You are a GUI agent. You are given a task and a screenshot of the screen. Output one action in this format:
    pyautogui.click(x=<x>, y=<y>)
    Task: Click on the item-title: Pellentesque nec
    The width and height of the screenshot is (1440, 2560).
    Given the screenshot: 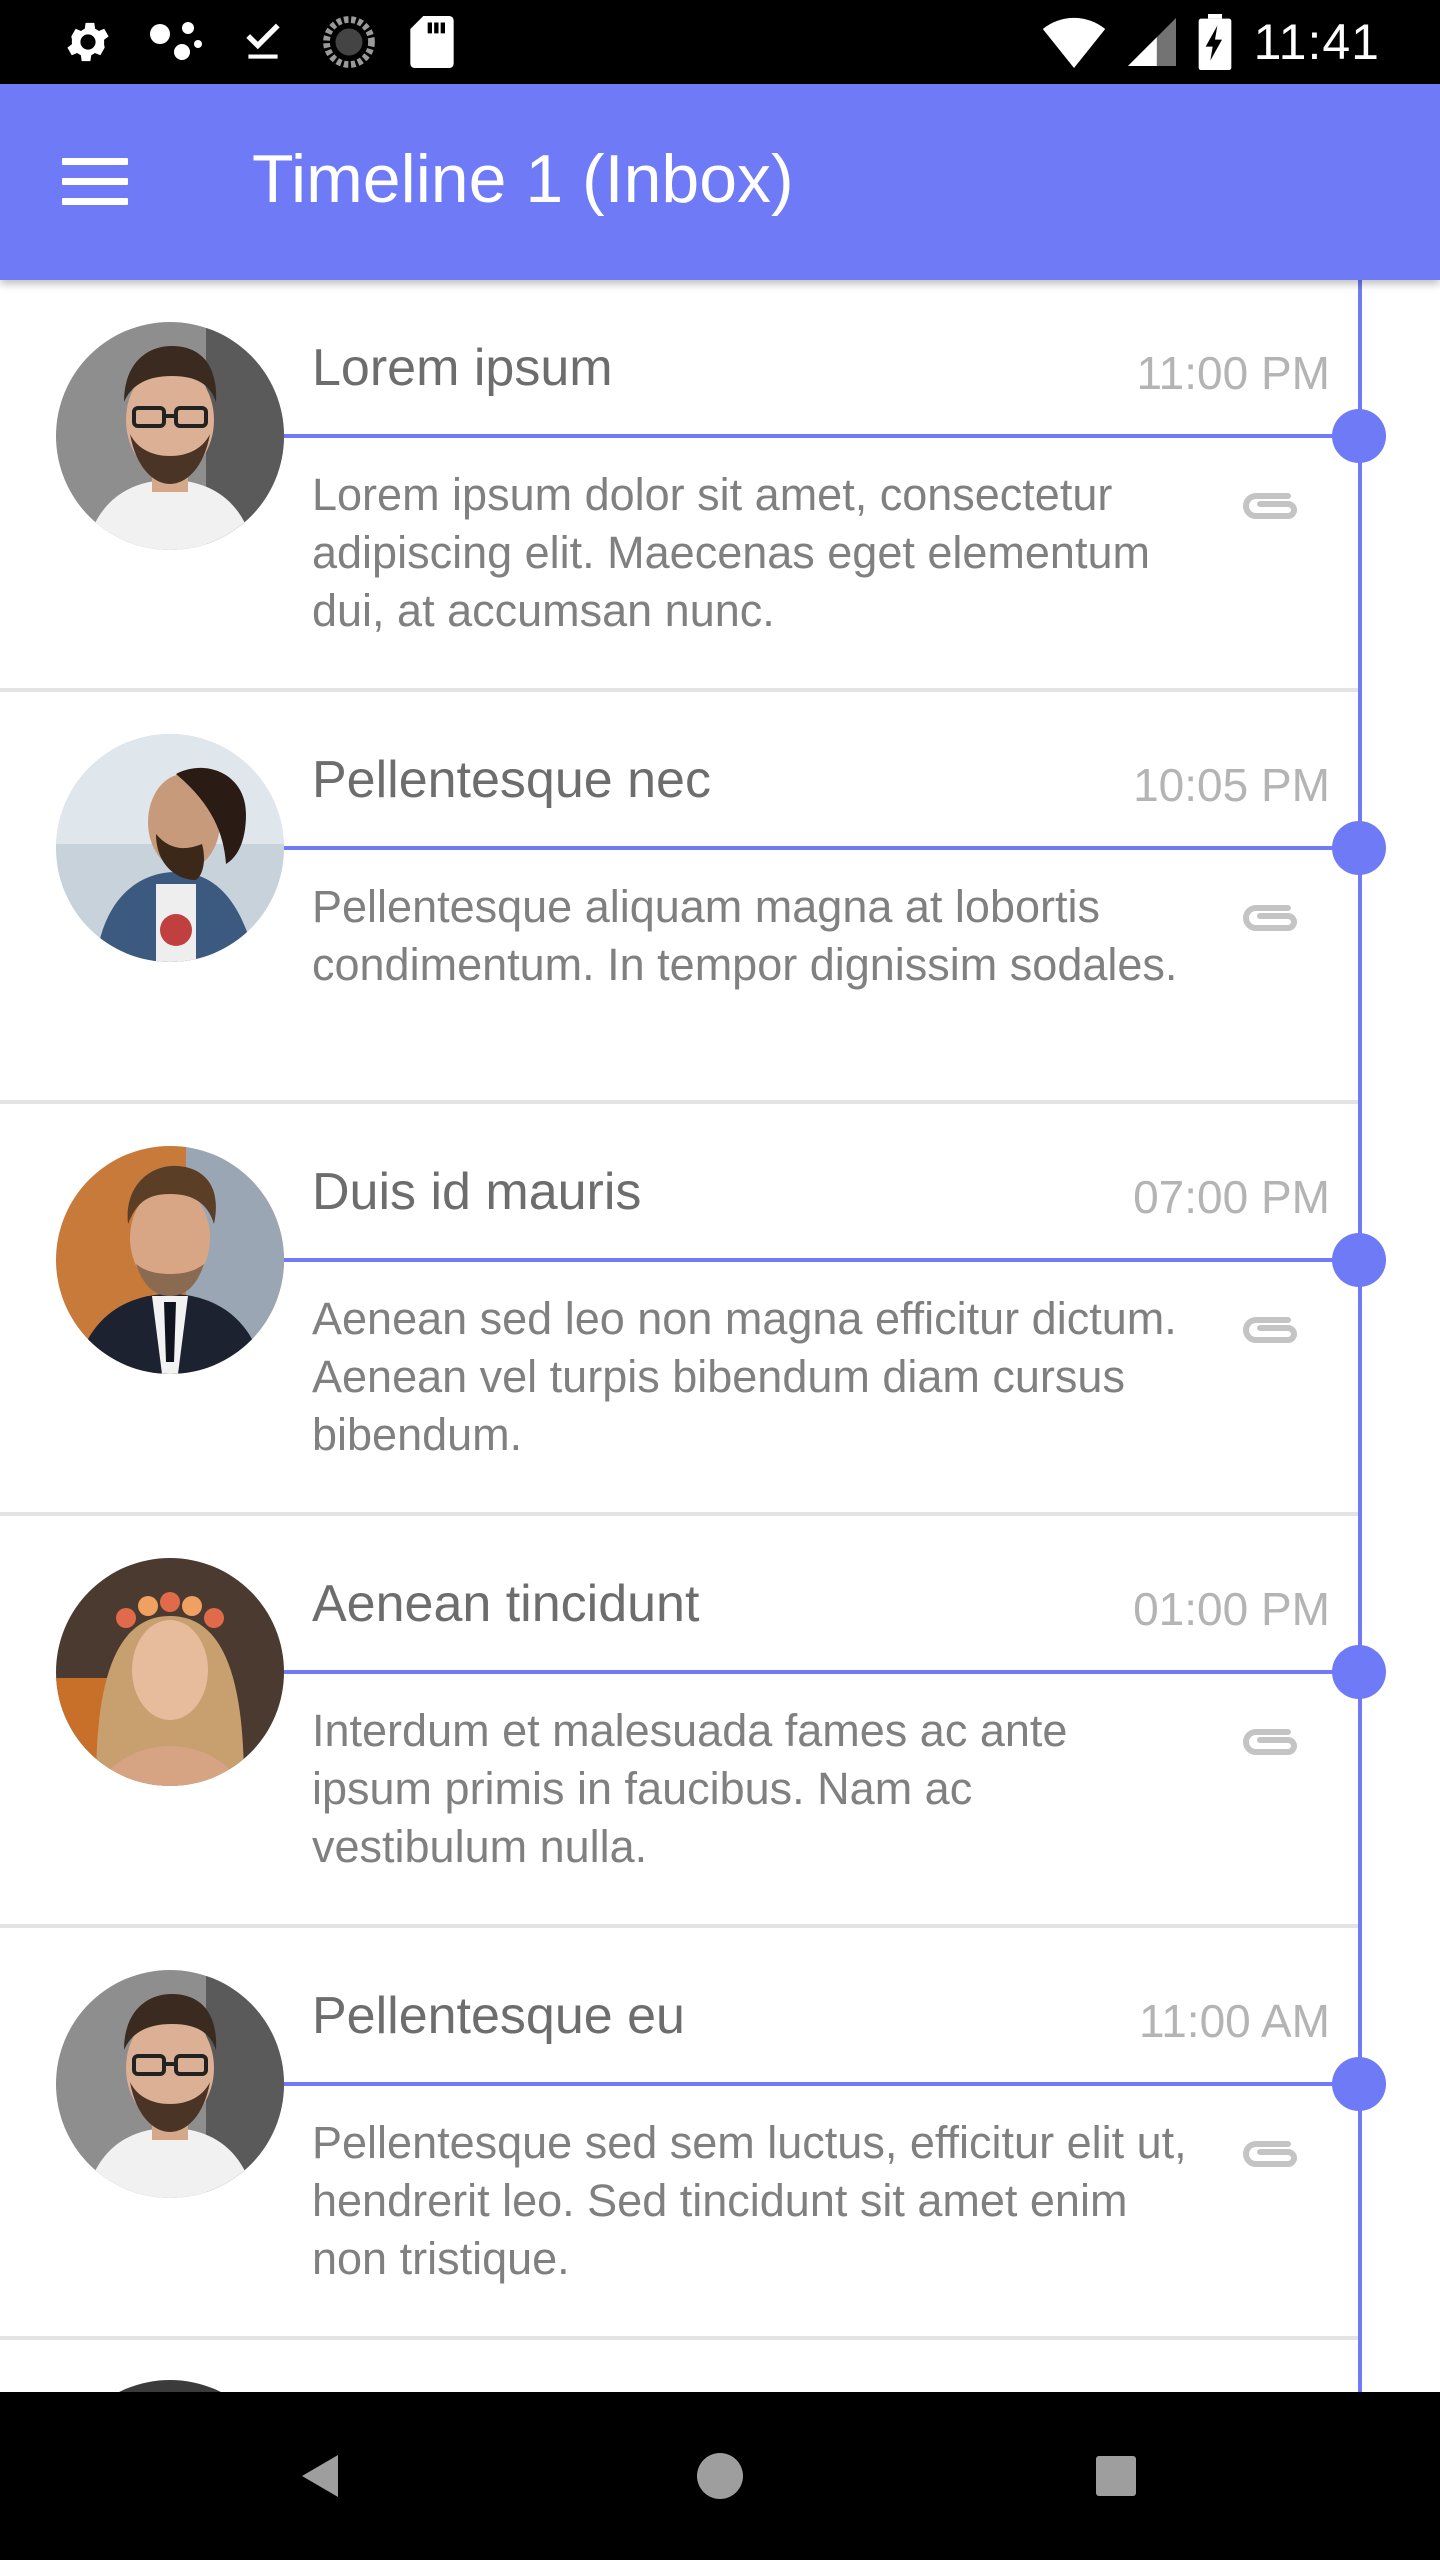 What is the action you would take?
    pyautogui.click(x=511, y=780)
    